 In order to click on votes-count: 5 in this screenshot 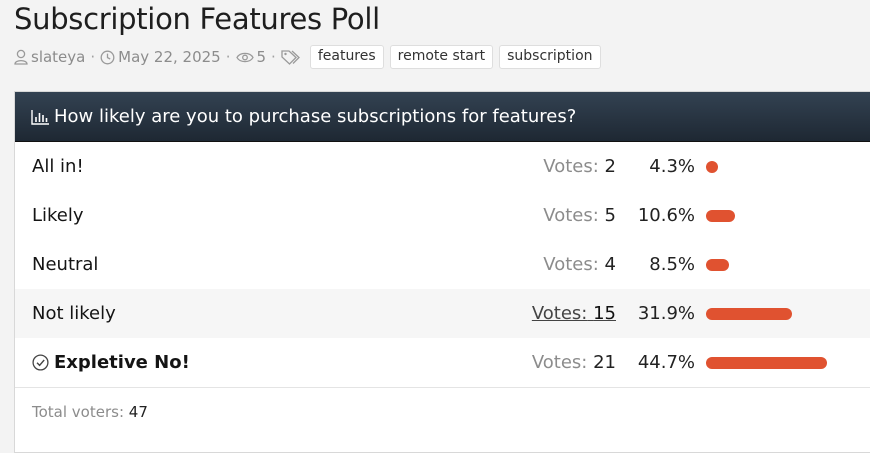, I will do `click(610, 215)`.